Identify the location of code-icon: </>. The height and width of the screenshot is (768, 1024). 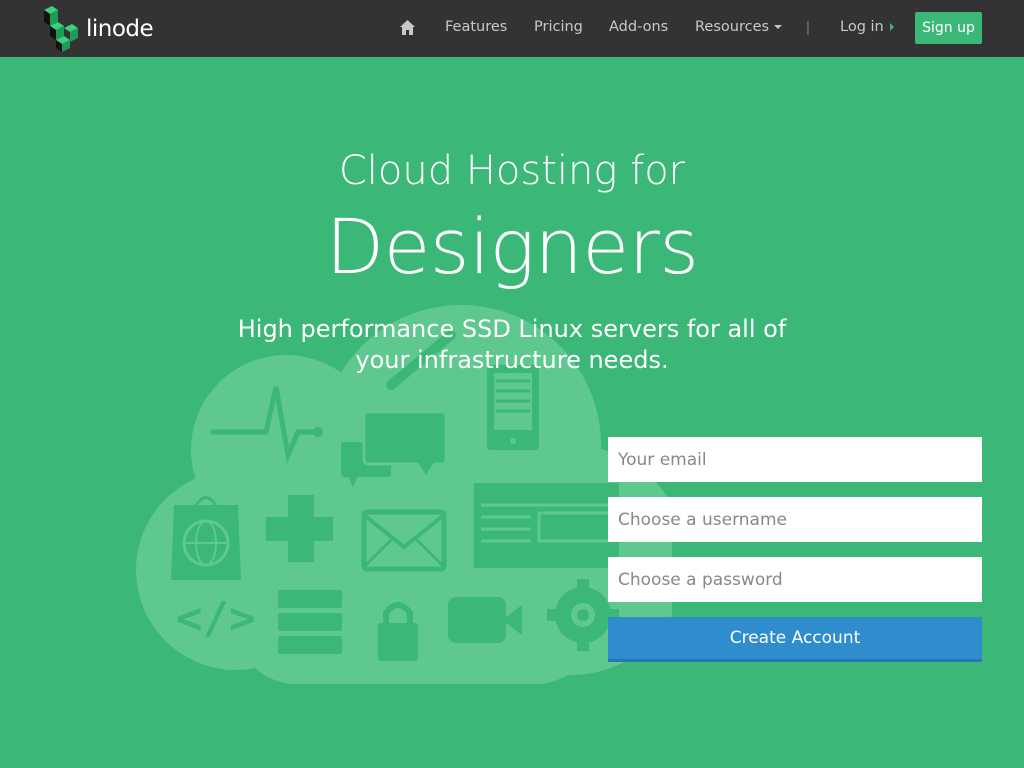
(215, 618).